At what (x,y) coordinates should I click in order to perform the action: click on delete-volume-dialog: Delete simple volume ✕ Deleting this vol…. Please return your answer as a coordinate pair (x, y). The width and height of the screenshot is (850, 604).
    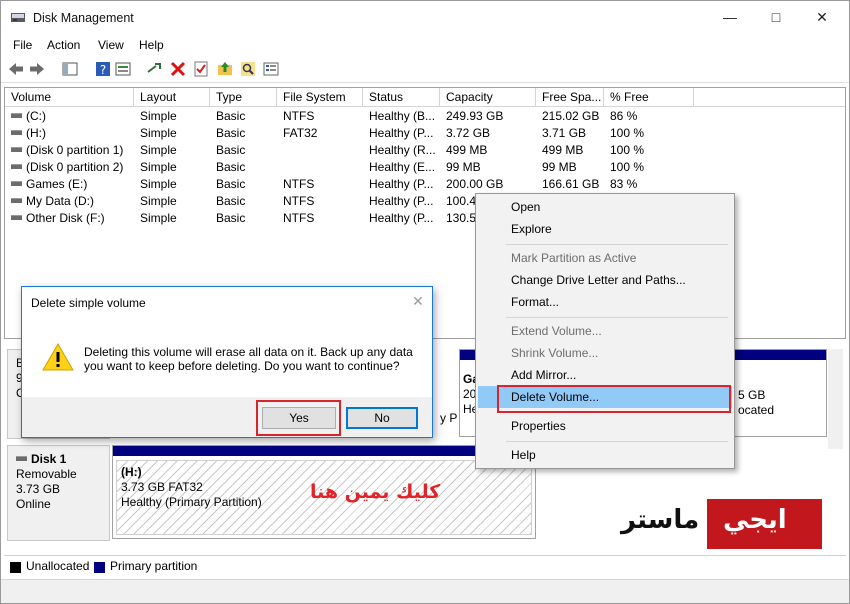
    Looking at the image, I should click on (227, 362).